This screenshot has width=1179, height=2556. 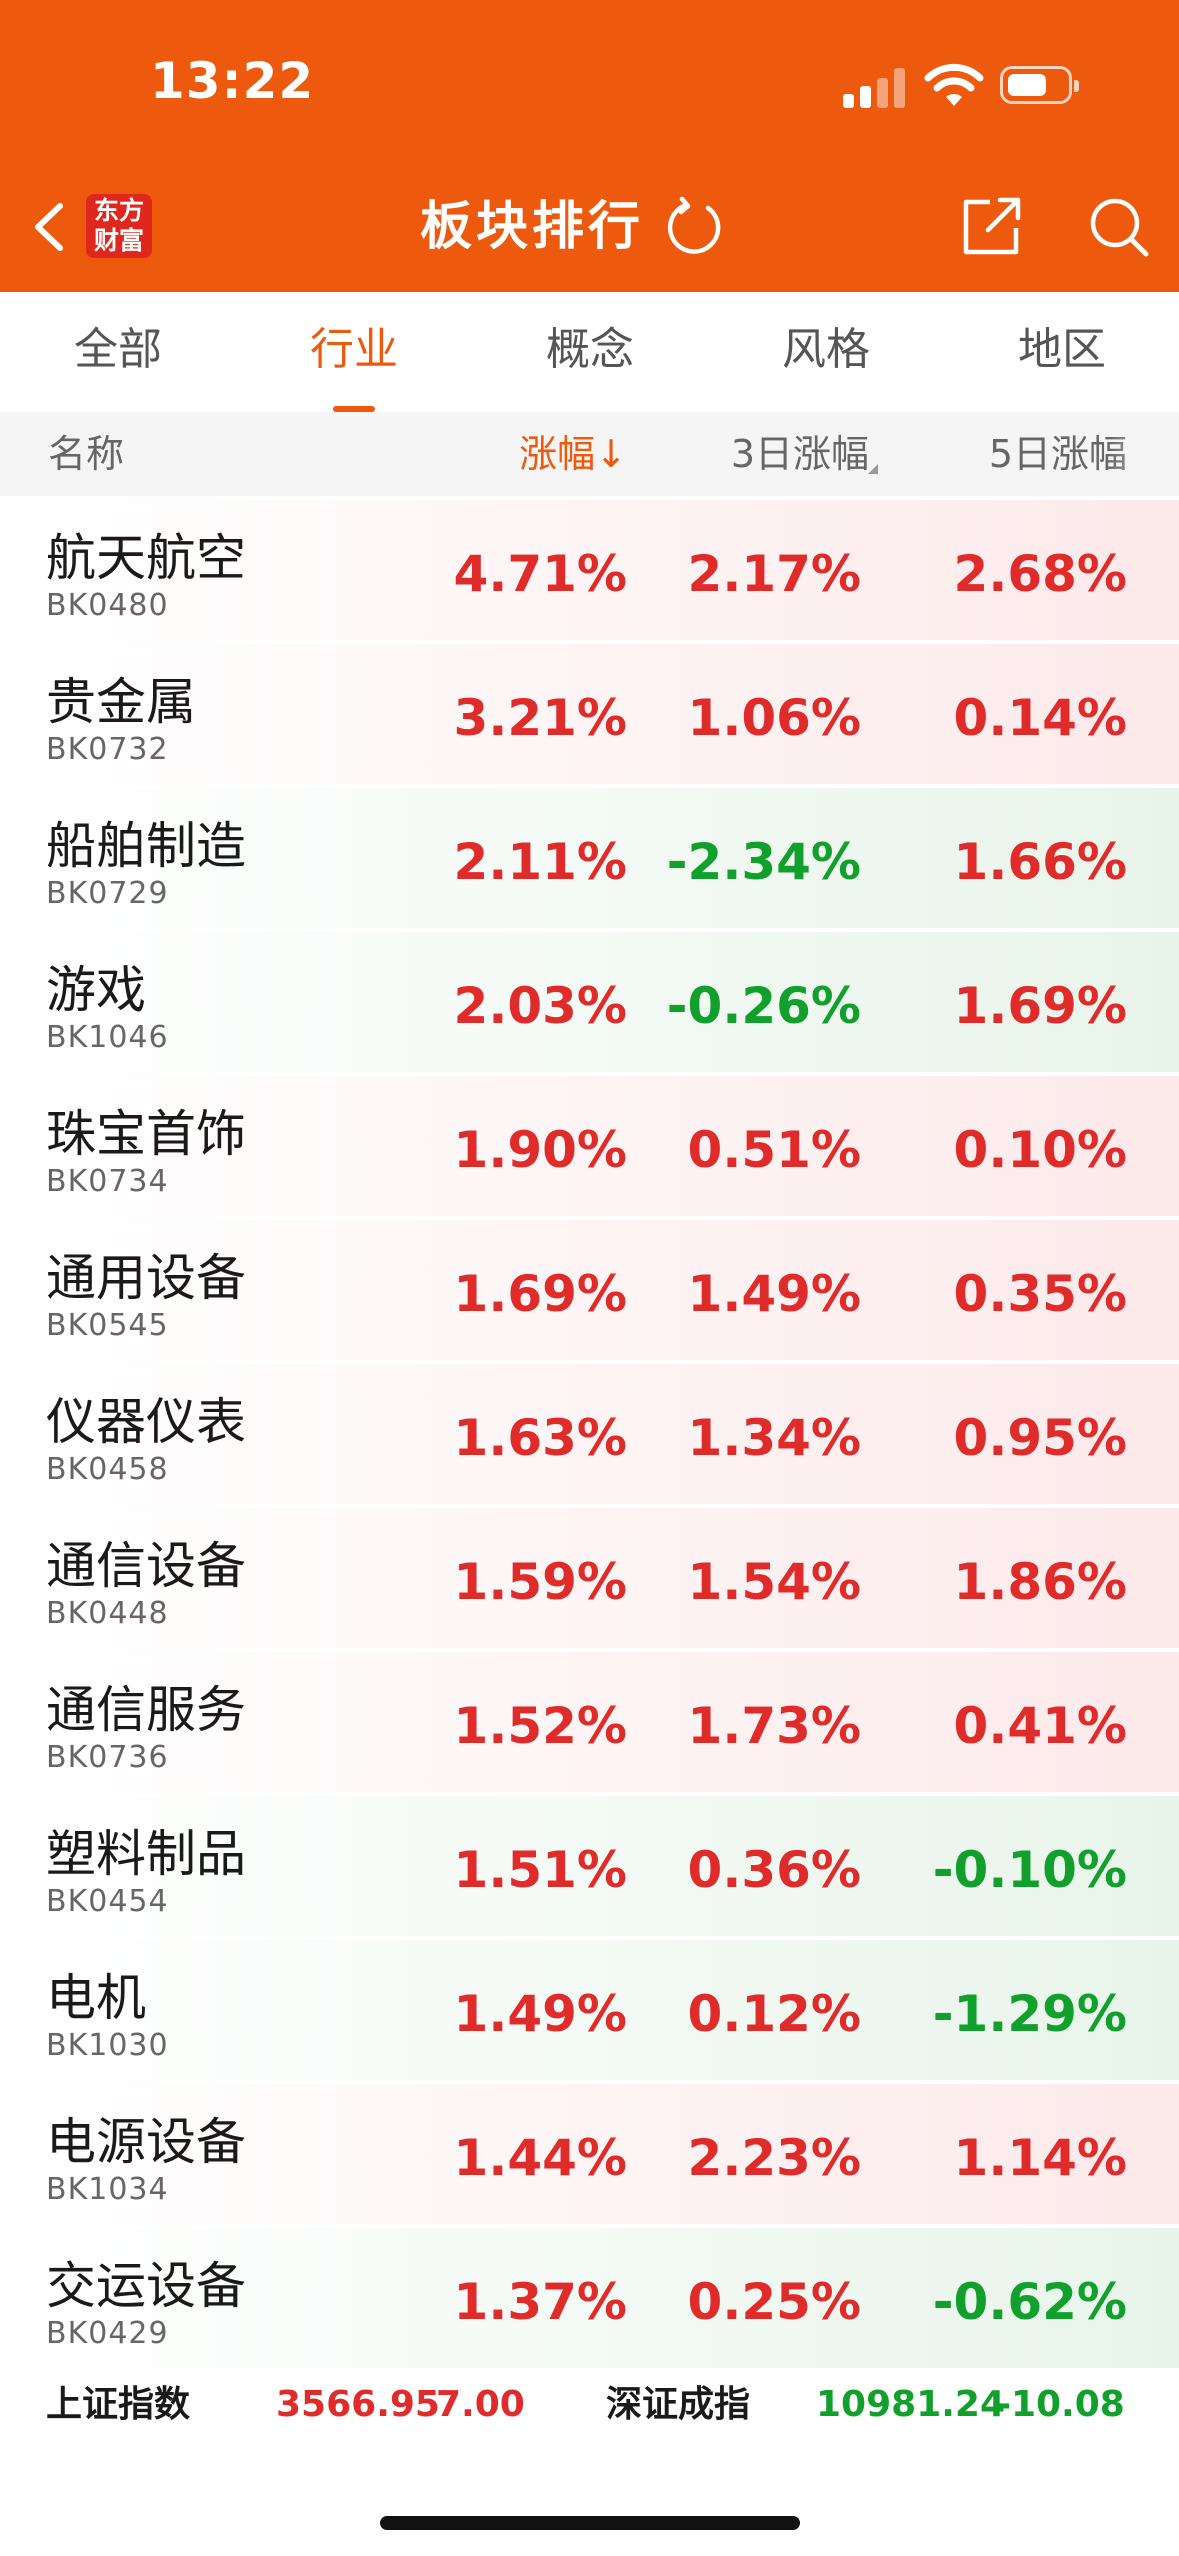 What do you see at coordinates (1144, 454) in the screenshot?
I see `scroll-fade` at bounding box center [1144, 454].